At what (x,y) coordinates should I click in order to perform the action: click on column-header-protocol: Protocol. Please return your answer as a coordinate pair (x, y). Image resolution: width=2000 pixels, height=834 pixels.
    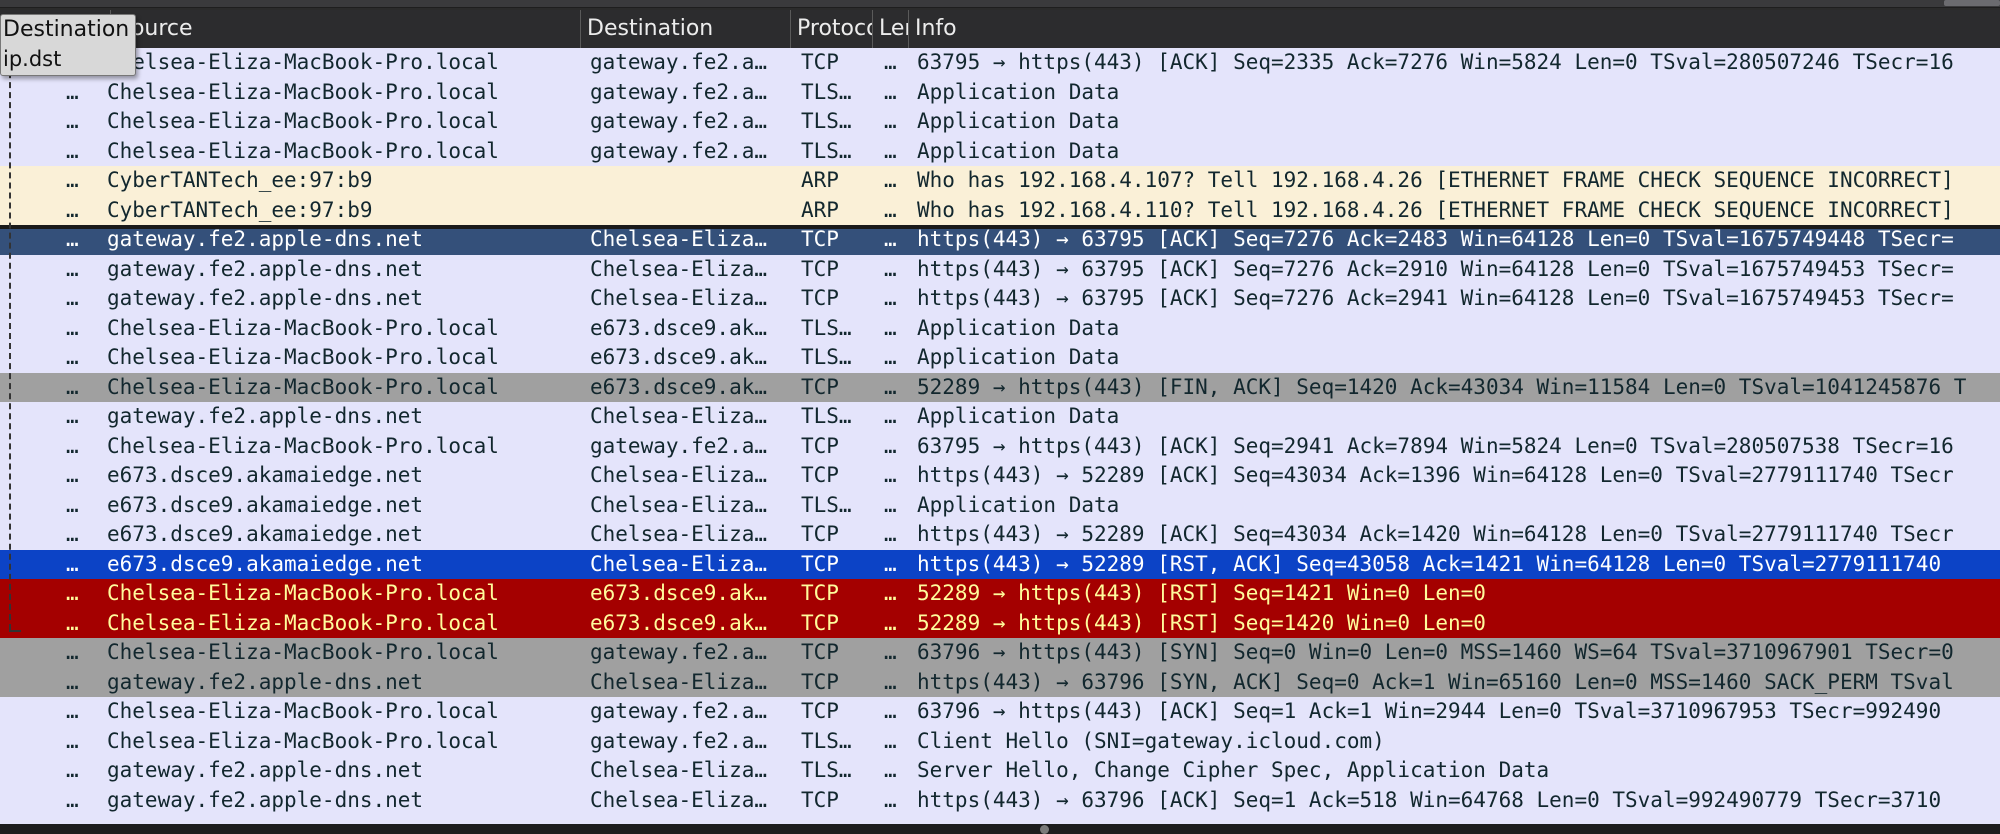
    Looking at the image, I should click on (831, 29).